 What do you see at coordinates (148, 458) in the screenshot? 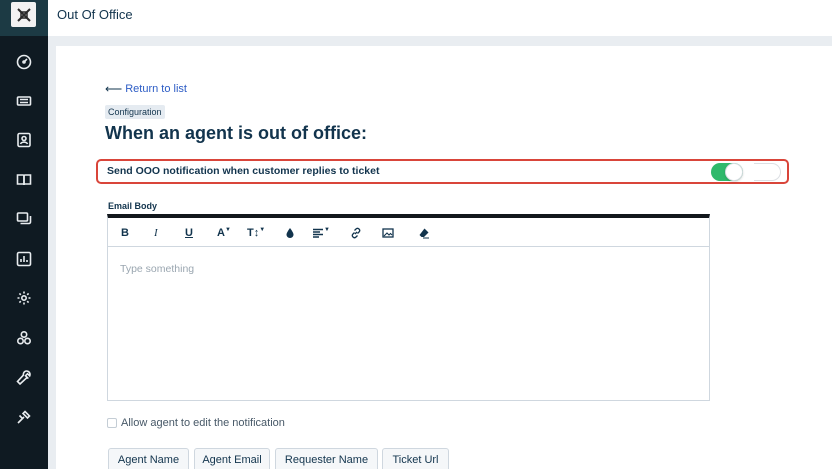
I see `placeholder-agent-name-button: Agent Name` at bounding box center [148, 458].